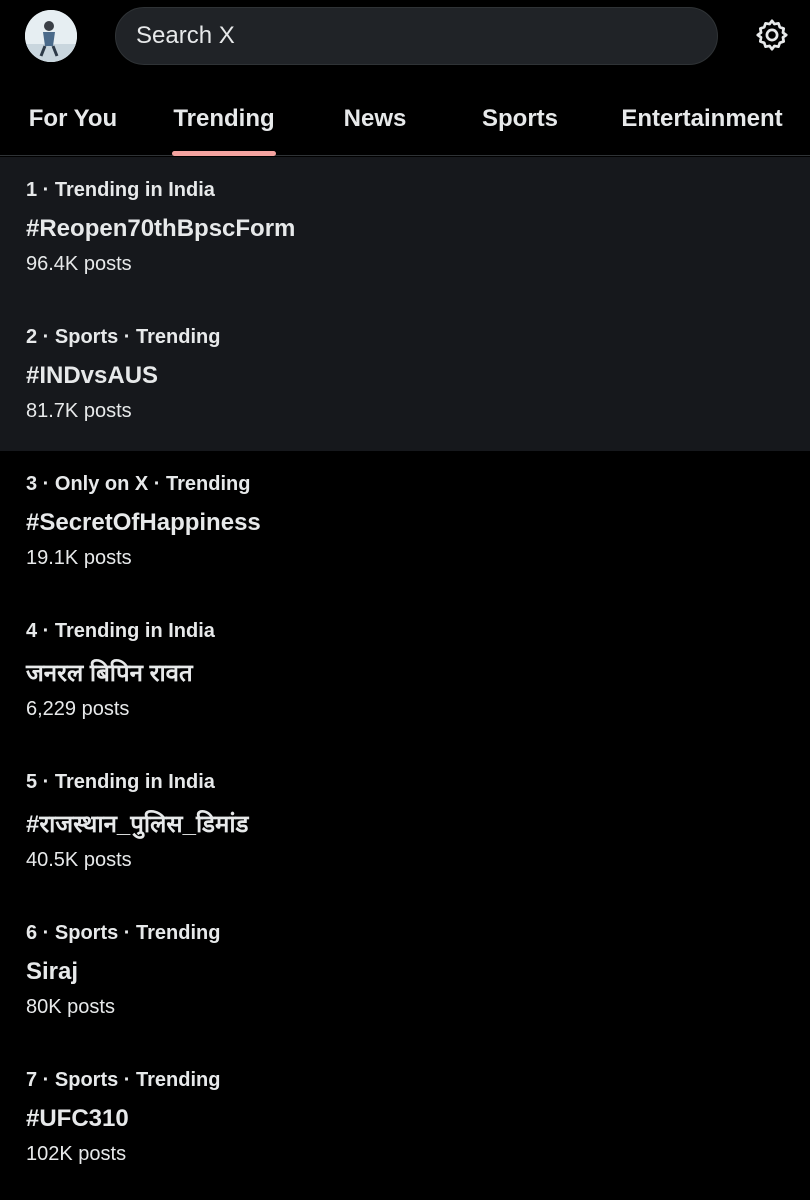 The height and width of the screenshot is (1200, 810). I want to click on tab-label: News, so click(375, 118).